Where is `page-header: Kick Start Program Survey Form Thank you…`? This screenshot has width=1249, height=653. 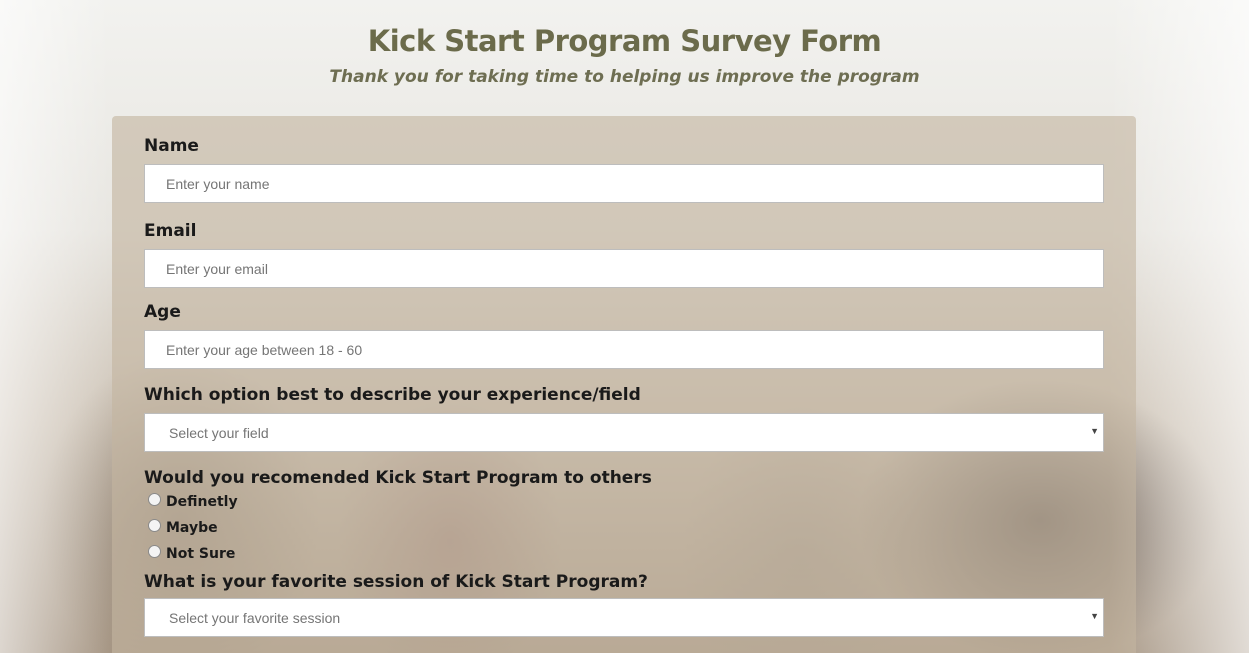 page-header: Kick Start Program Survey Form Thank you… is located at coordinates (624, 55).